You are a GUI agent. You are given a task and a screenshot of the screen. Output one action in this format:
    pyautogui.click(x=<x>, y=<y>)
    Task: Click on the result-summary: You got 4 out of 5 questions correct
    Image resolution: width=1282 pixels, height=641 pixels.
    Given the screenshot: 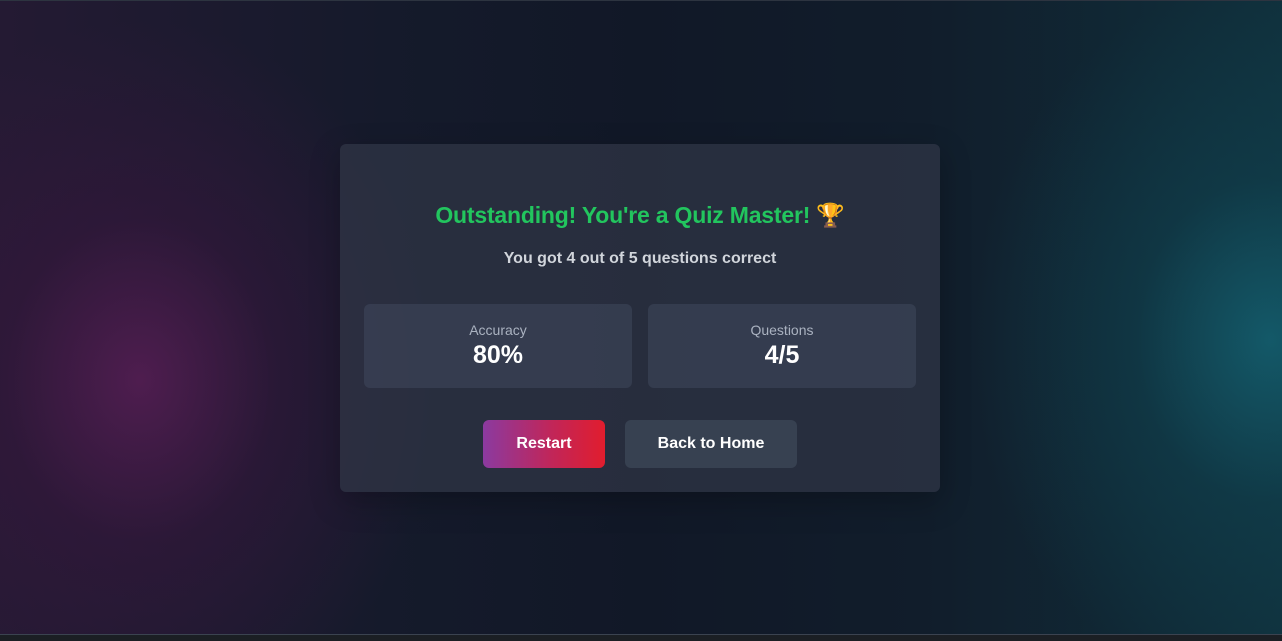 What is the action you would take?
    pyautogui.click(x=640, y=258)
    